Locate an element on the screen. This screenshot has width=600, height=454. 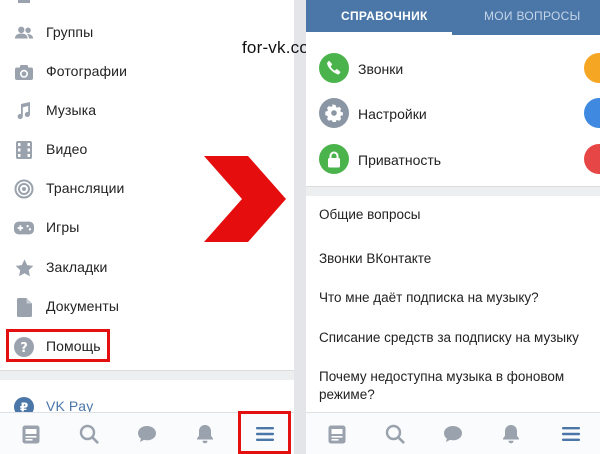
menu-item-label: Музыка is located at coordinates (71, 110).